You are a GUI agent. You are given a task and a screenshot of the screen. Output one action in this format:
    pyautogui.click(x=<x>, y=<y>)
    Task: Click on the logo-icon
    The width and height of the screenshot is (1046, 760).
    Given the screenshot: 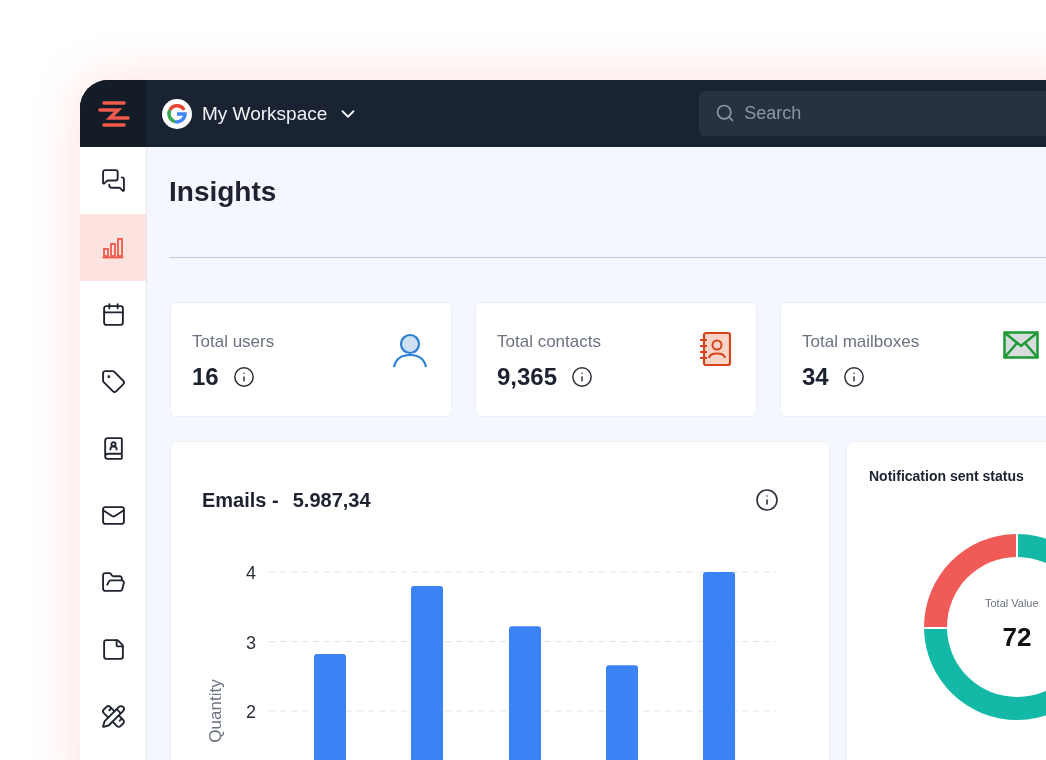 What is the action you would take?
    pyautogui.click(x=113, y=113)
    